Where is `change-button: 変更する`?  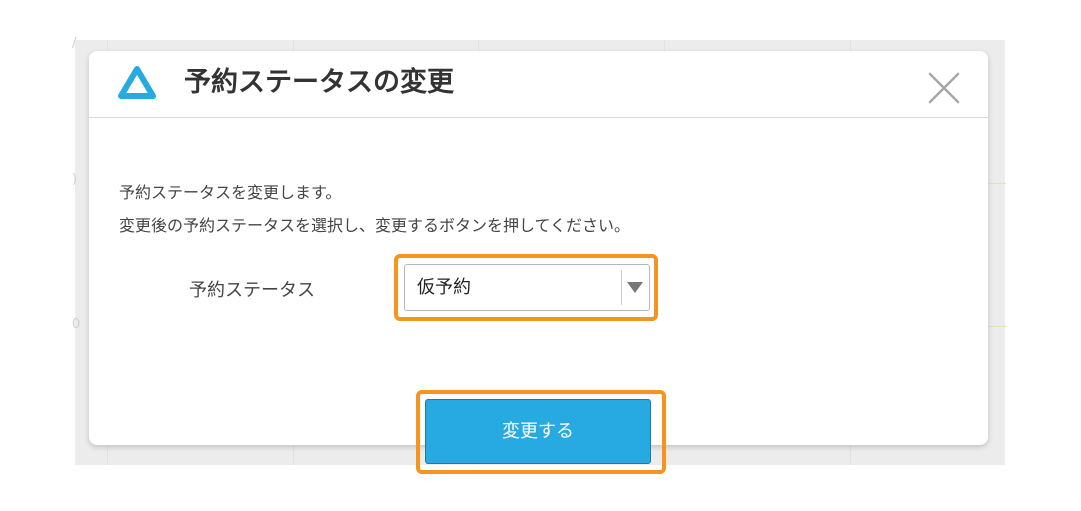
change-button: 変更する is located at coordinates (538, 431).